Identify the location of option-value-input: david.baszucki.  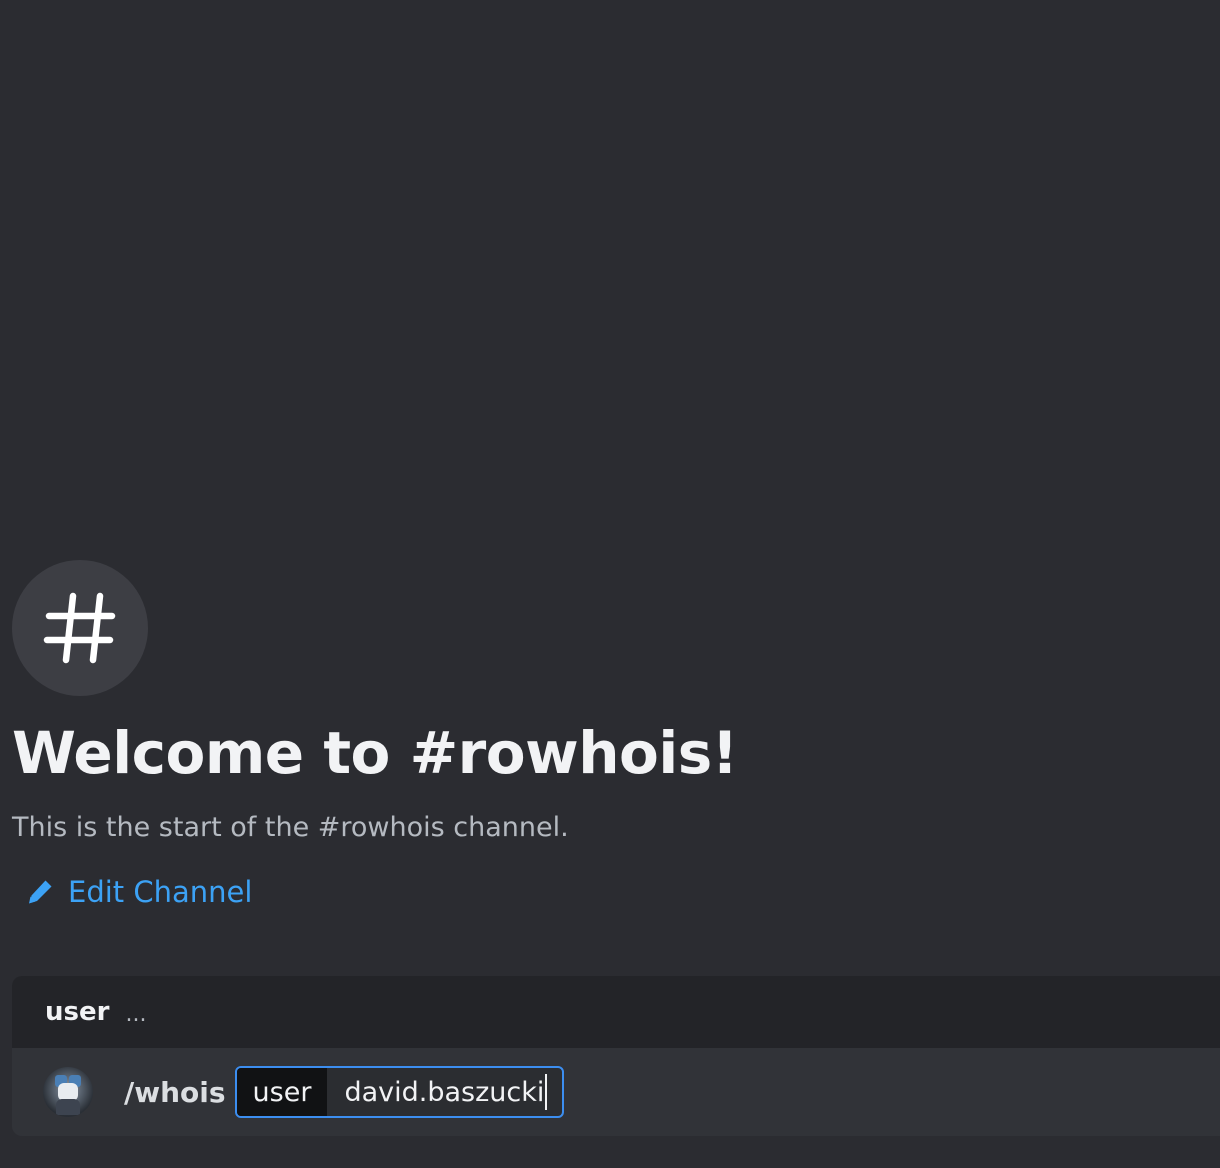
(444, 1092).